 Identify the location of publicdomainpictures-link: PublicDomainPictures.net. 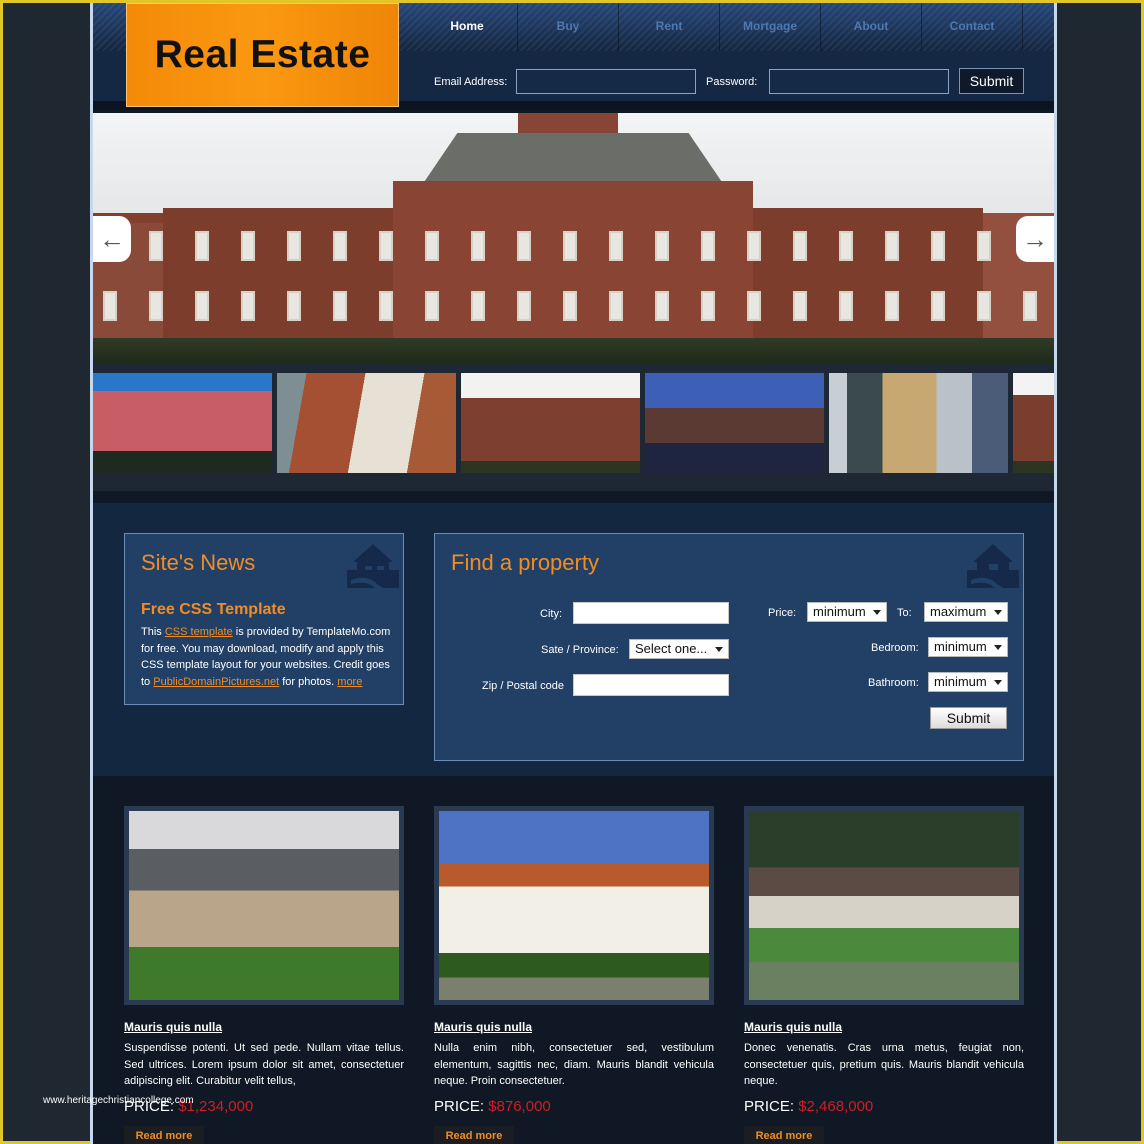
(216, 682).